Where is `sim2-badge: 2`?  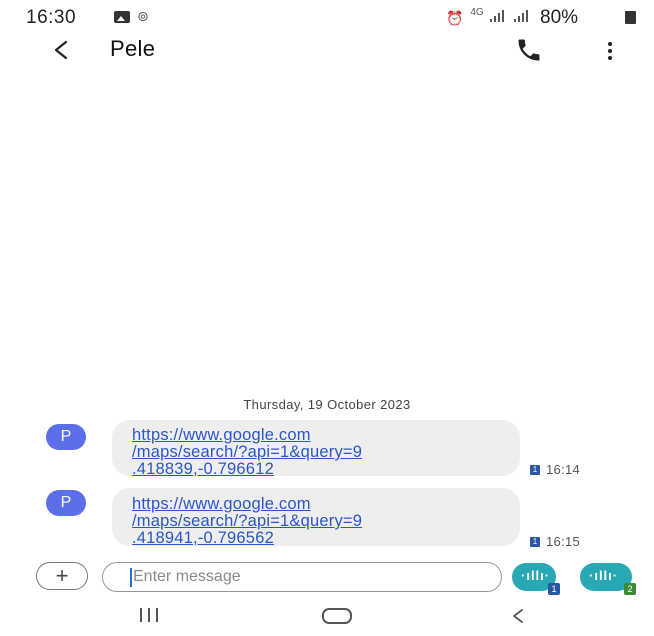 sim2-badge: 2 is located at coordinates (630, 589).